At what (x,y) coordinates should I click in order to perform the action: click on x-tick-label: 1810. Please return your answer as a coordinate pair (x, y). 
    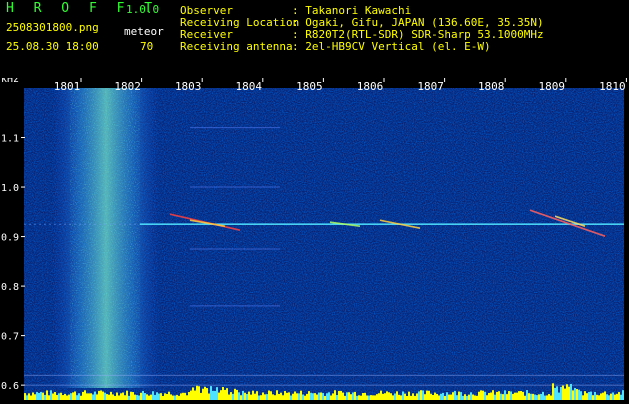
    Looking at the image, I should click on (612, 86).